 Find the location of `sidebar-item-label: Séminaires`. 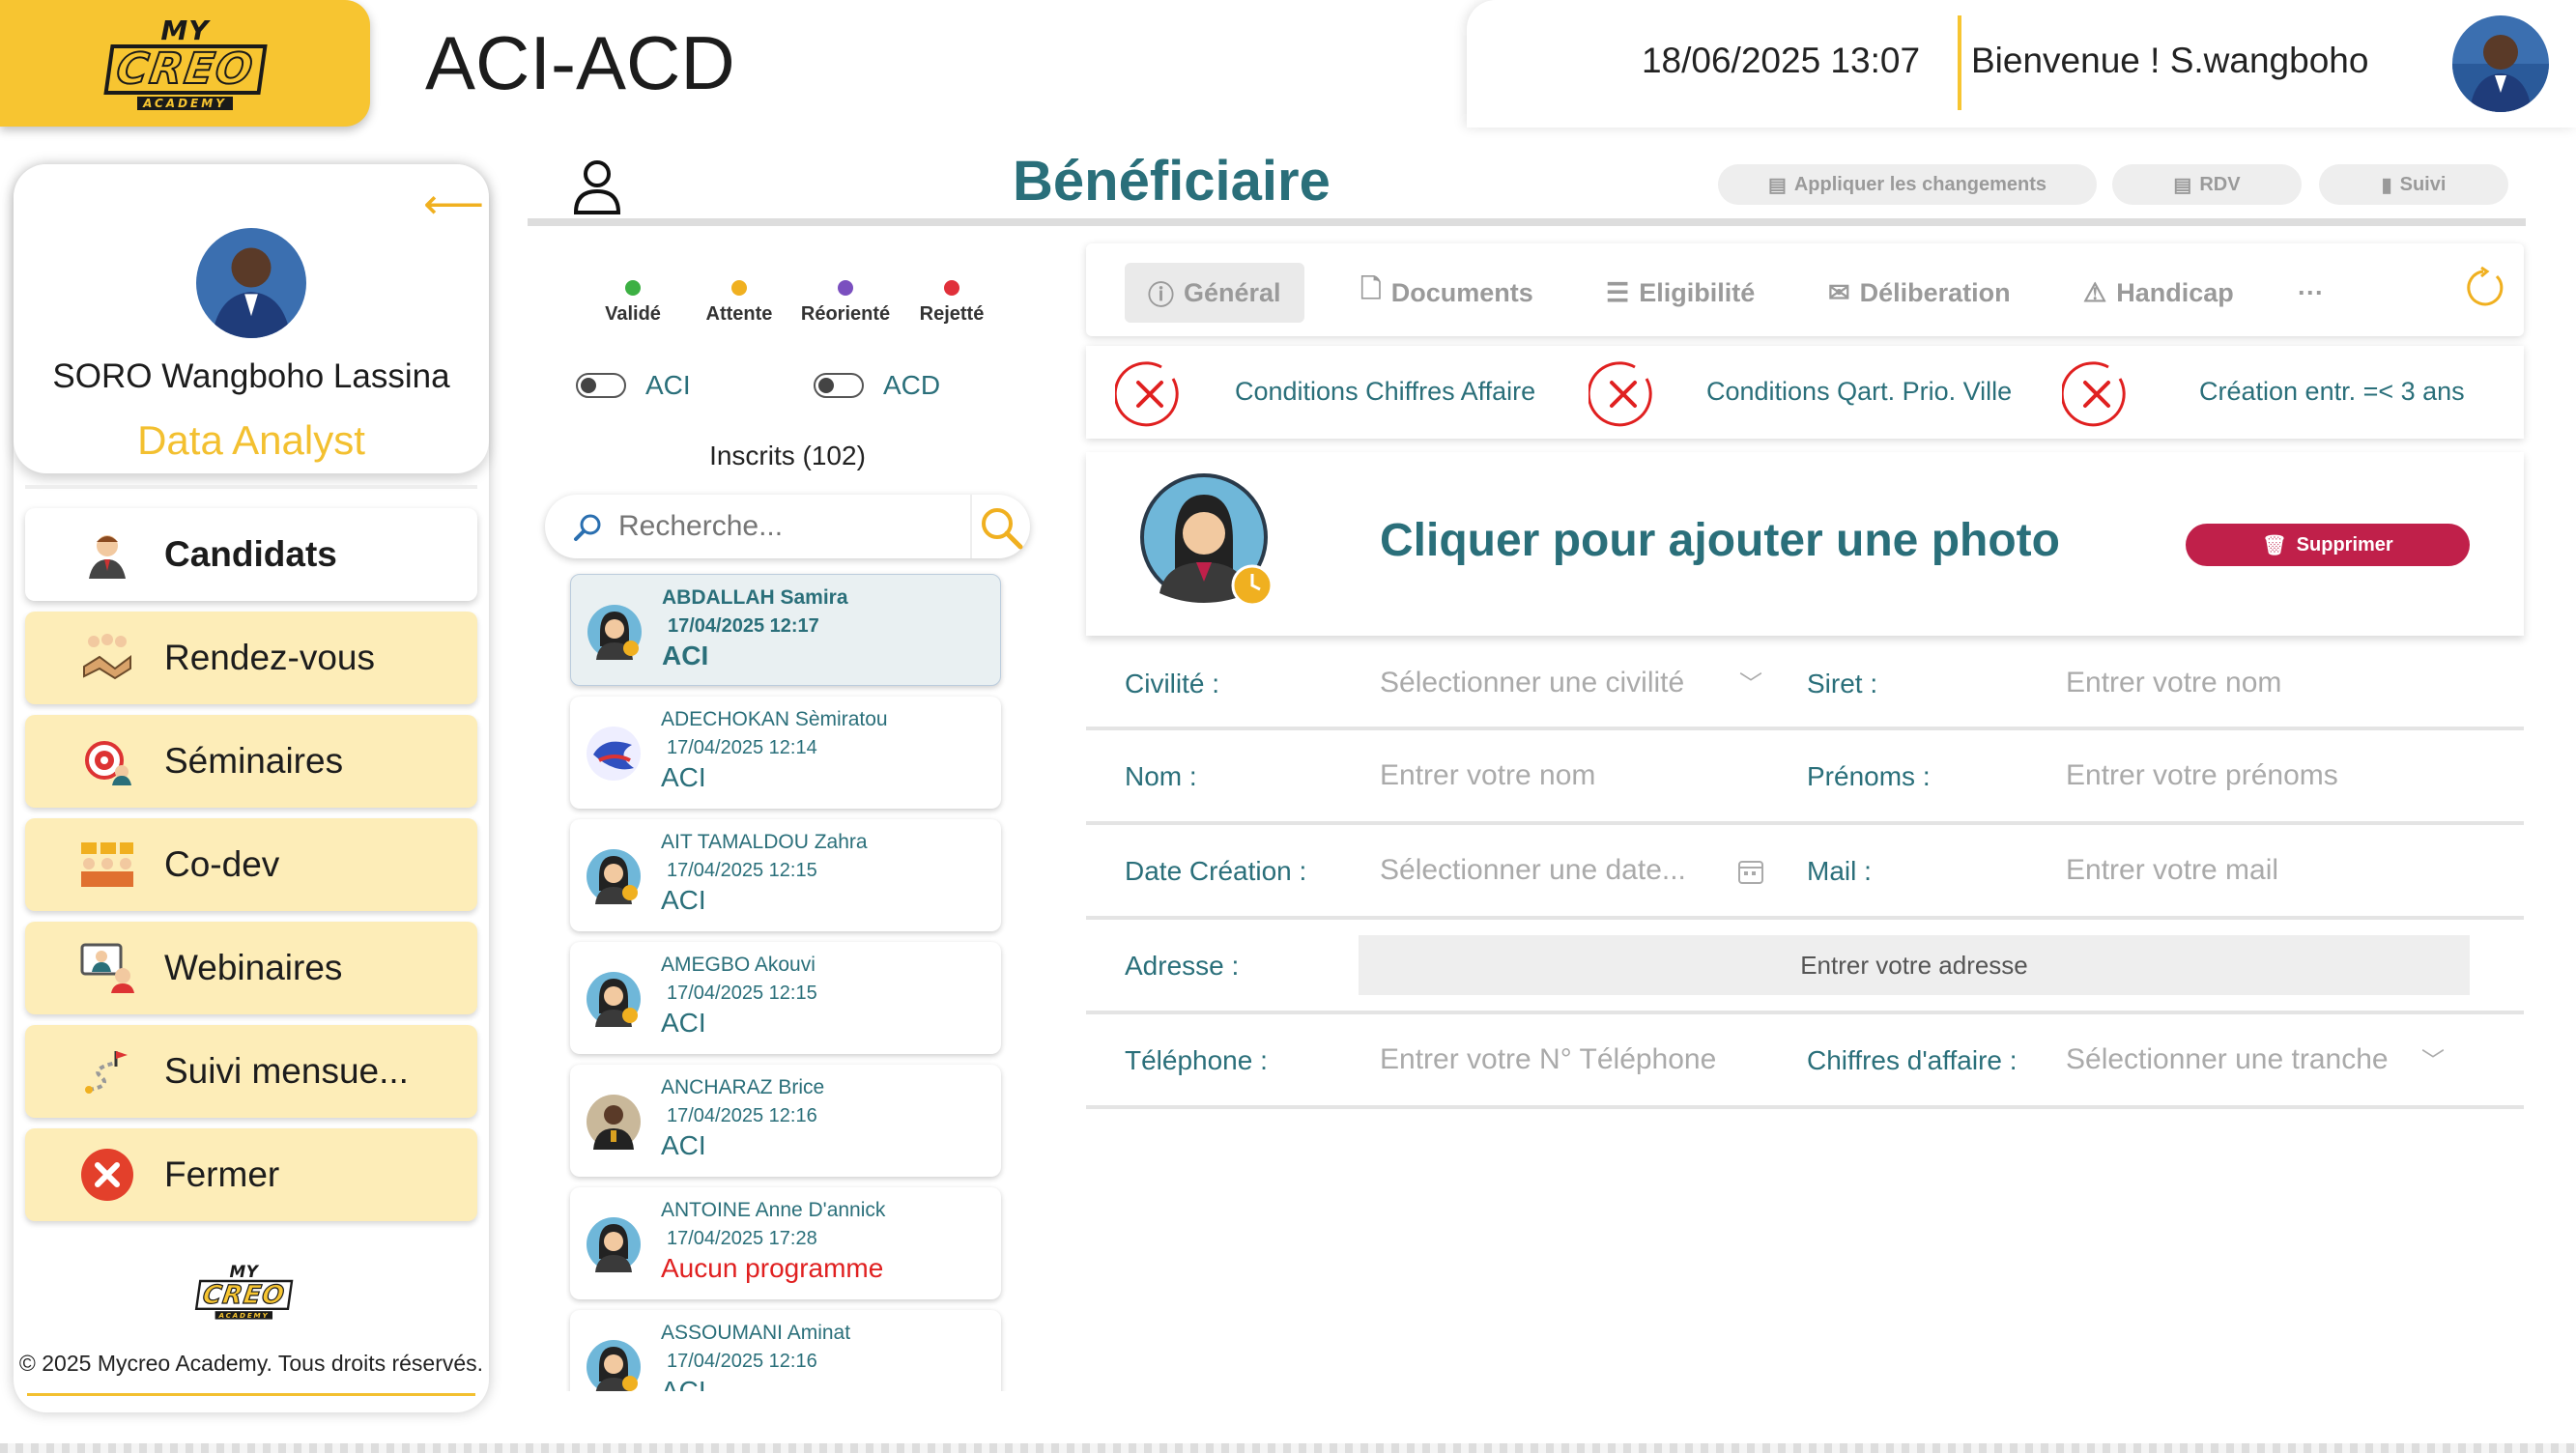

sidebar-item-label: Séminaires is located at coordinates (254, 761).